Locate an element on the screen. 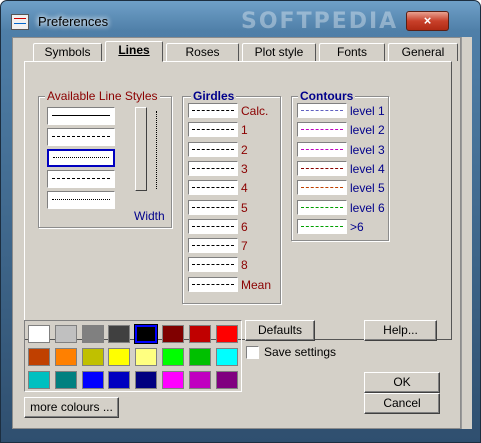 This screenshot has width=481, height=443. close-button: × is located at coordinates (427, 21).